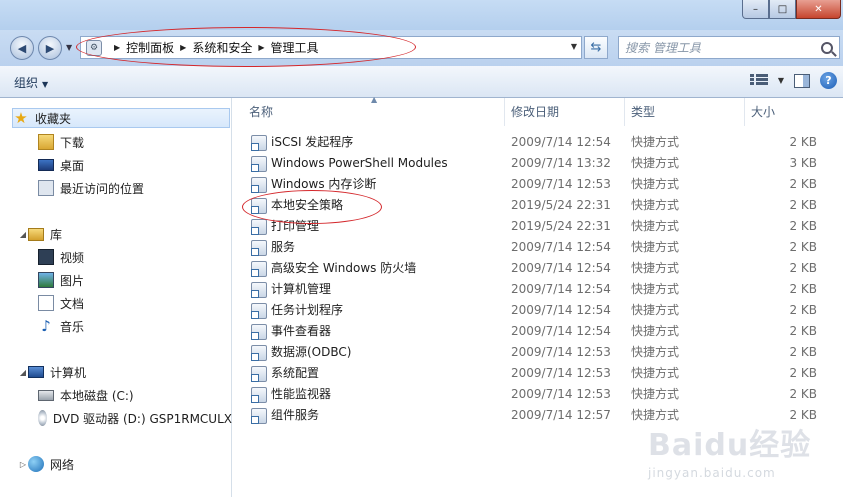  Describe the element at coordinates (97, 395) in the screenshot. I see `sidebar-item-label: 本地磁盘 (C:)` at that location.